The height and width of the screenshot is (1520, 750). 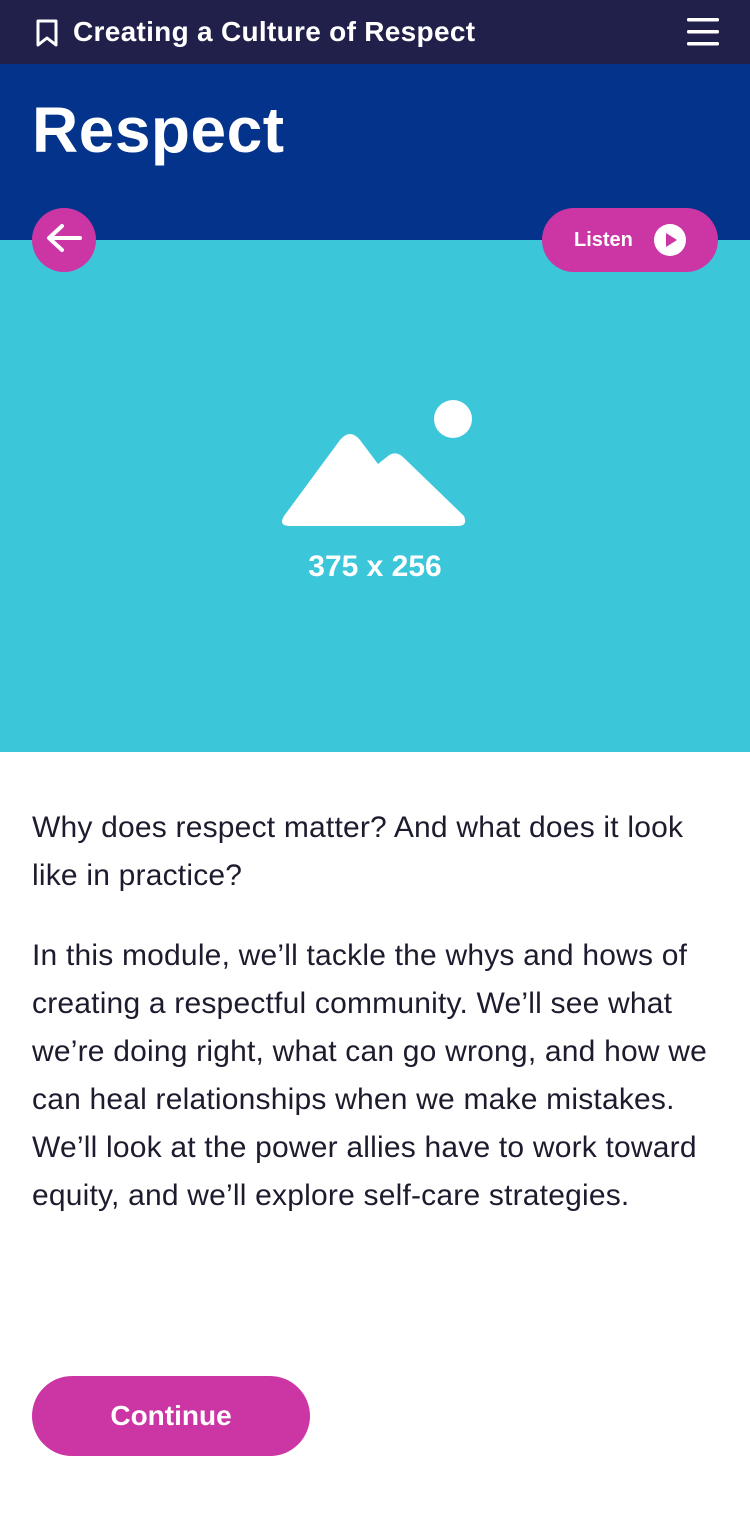 I want to click on back-button, so click(x=64, y=240).